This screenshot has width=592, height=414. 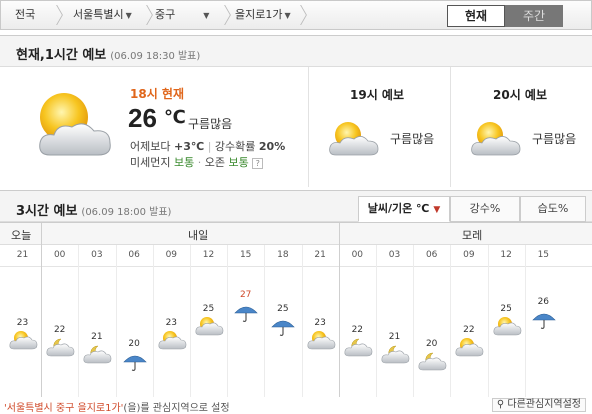 I want to click on forecast-19-condition: 구름많음, so click(x=412, y=139).